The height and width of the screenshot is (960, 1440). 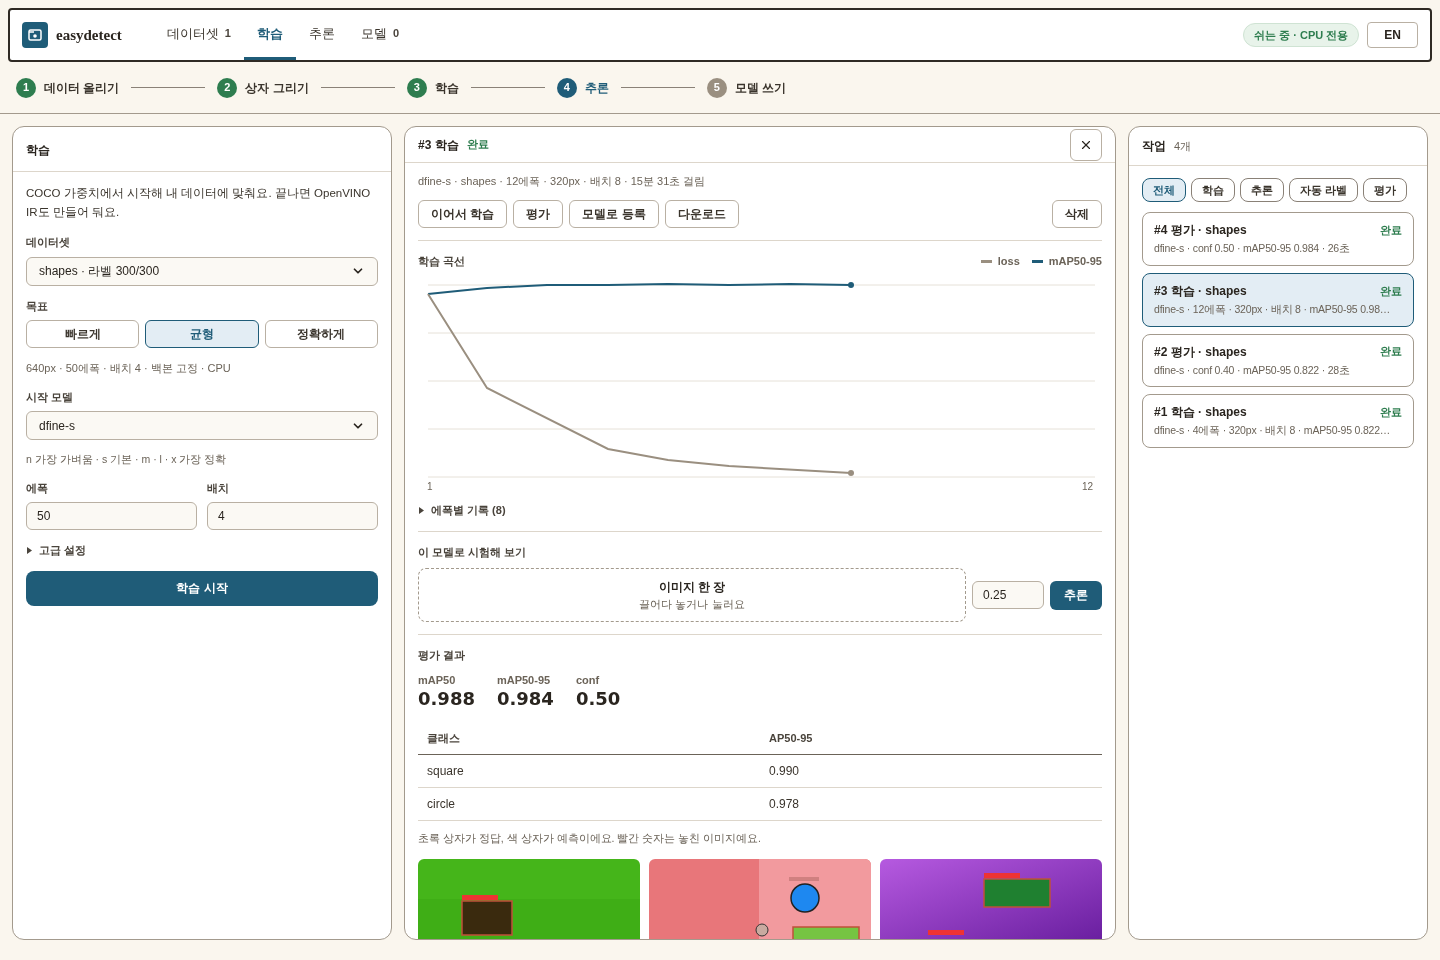 I want to click on language-button: EN, so click(x=1392, y=35).